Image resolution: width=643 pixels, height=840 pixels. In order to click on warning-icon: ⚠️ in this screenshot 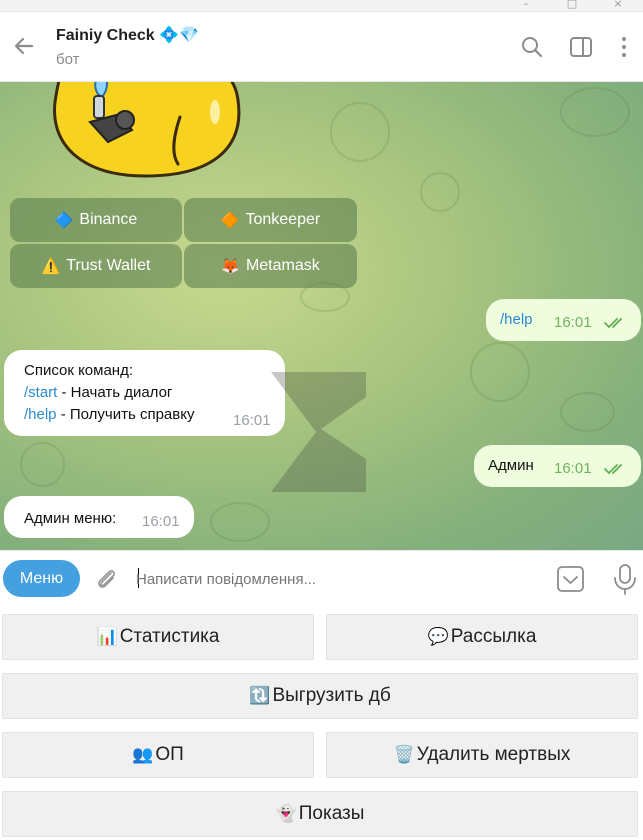, I will do `click(51, 266)`.